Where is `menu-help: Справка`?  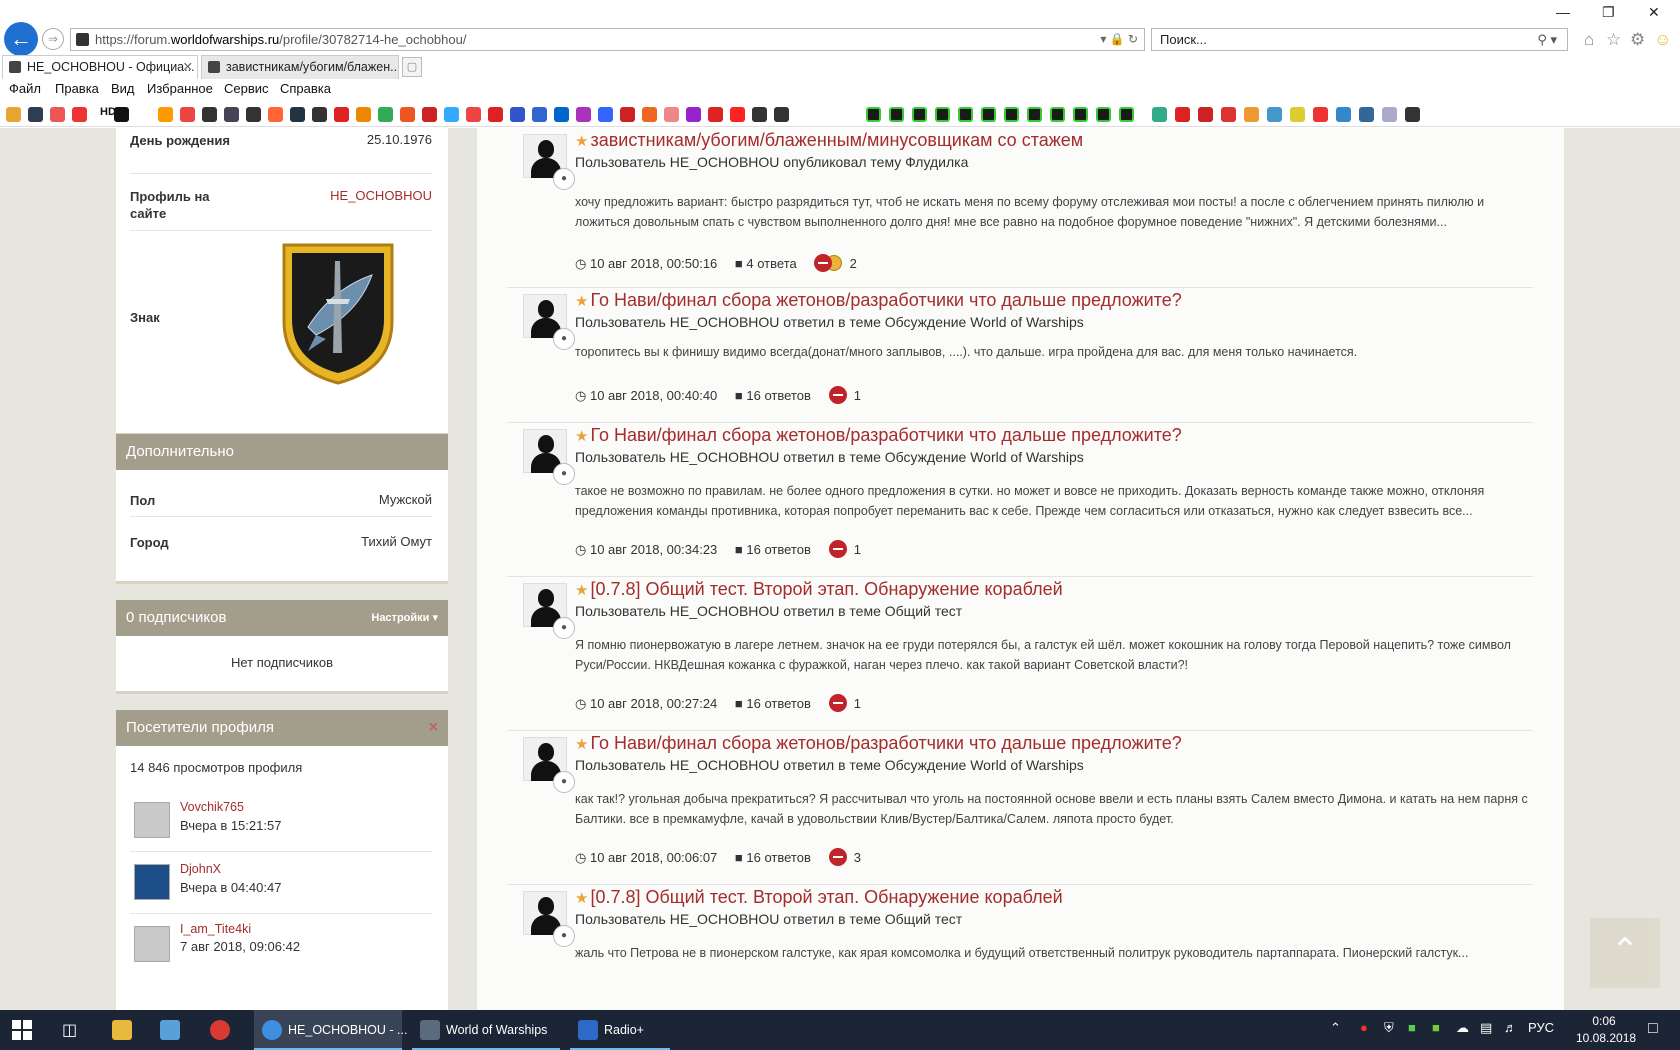 menu-help: Справка is located at coordinates (305, 88).